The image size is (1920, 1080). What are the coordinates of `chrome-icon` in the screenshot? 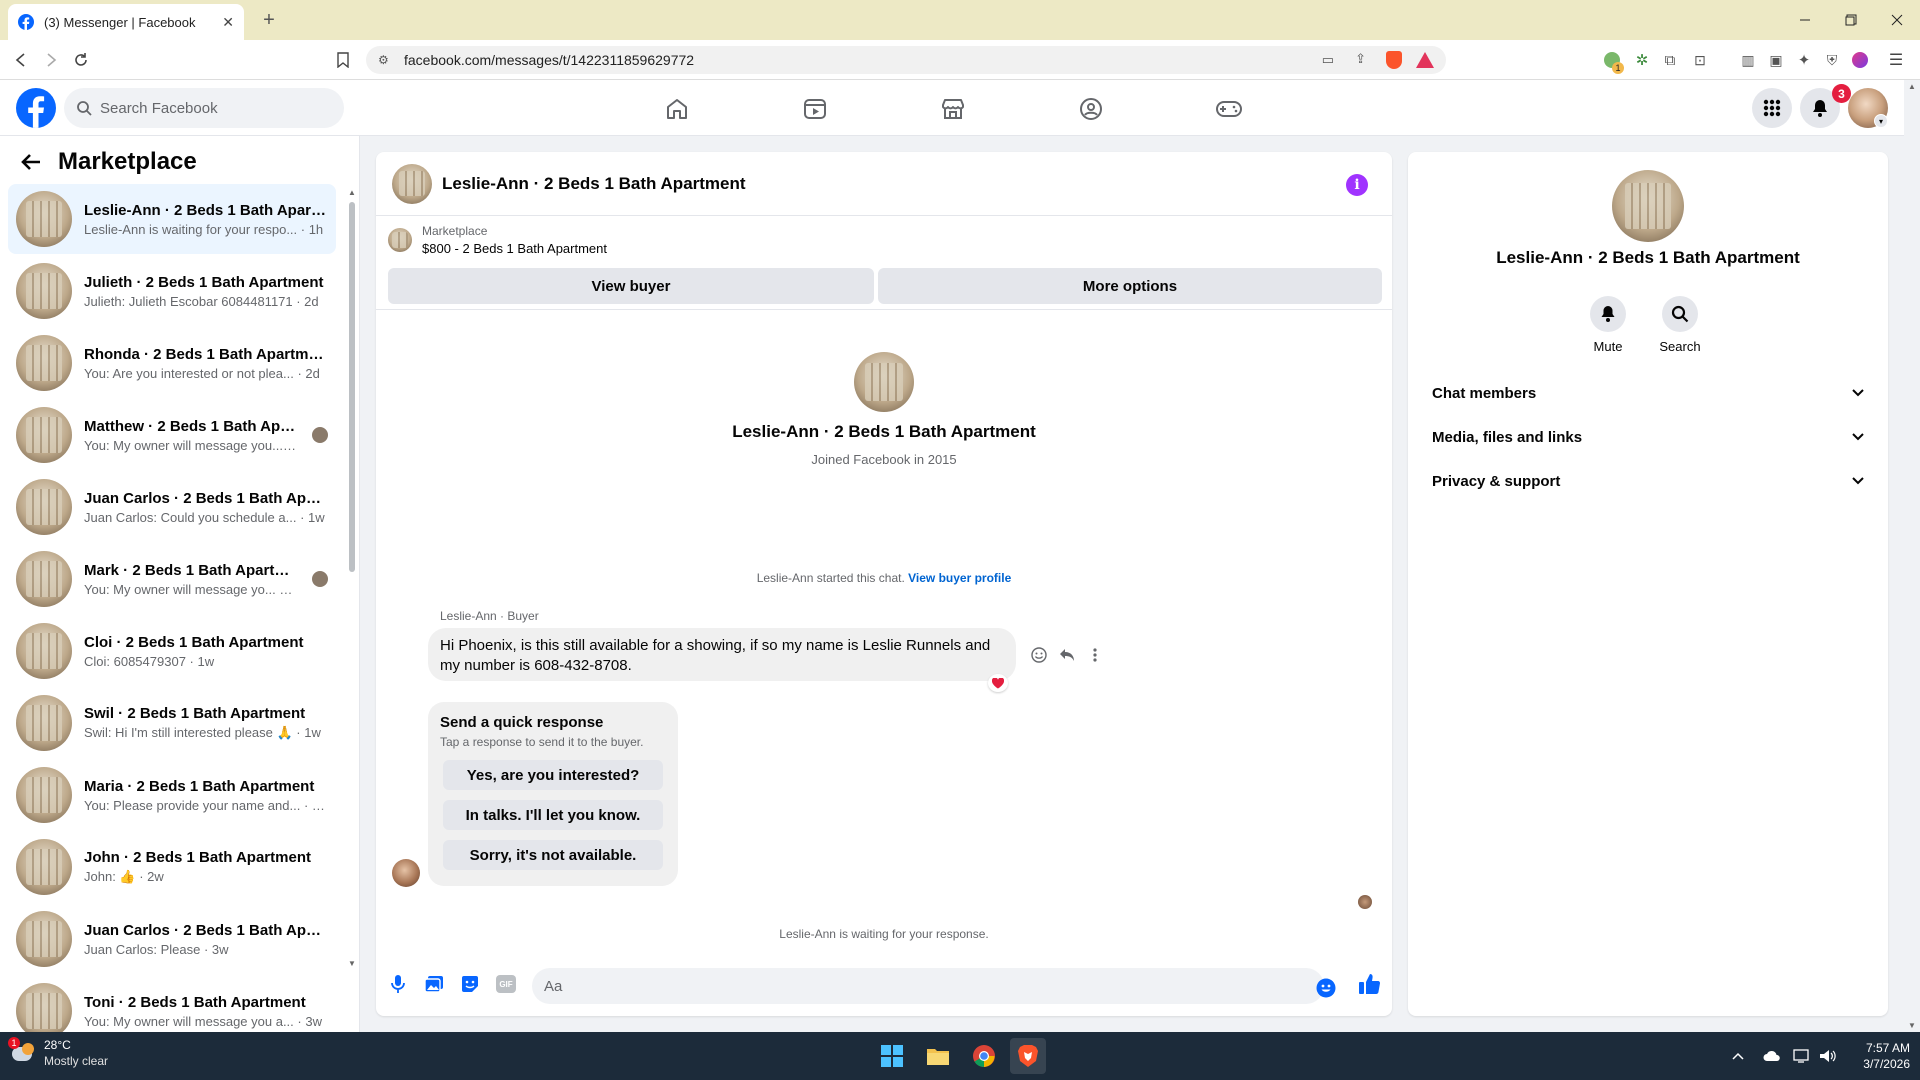 It's located at (984, 1056).